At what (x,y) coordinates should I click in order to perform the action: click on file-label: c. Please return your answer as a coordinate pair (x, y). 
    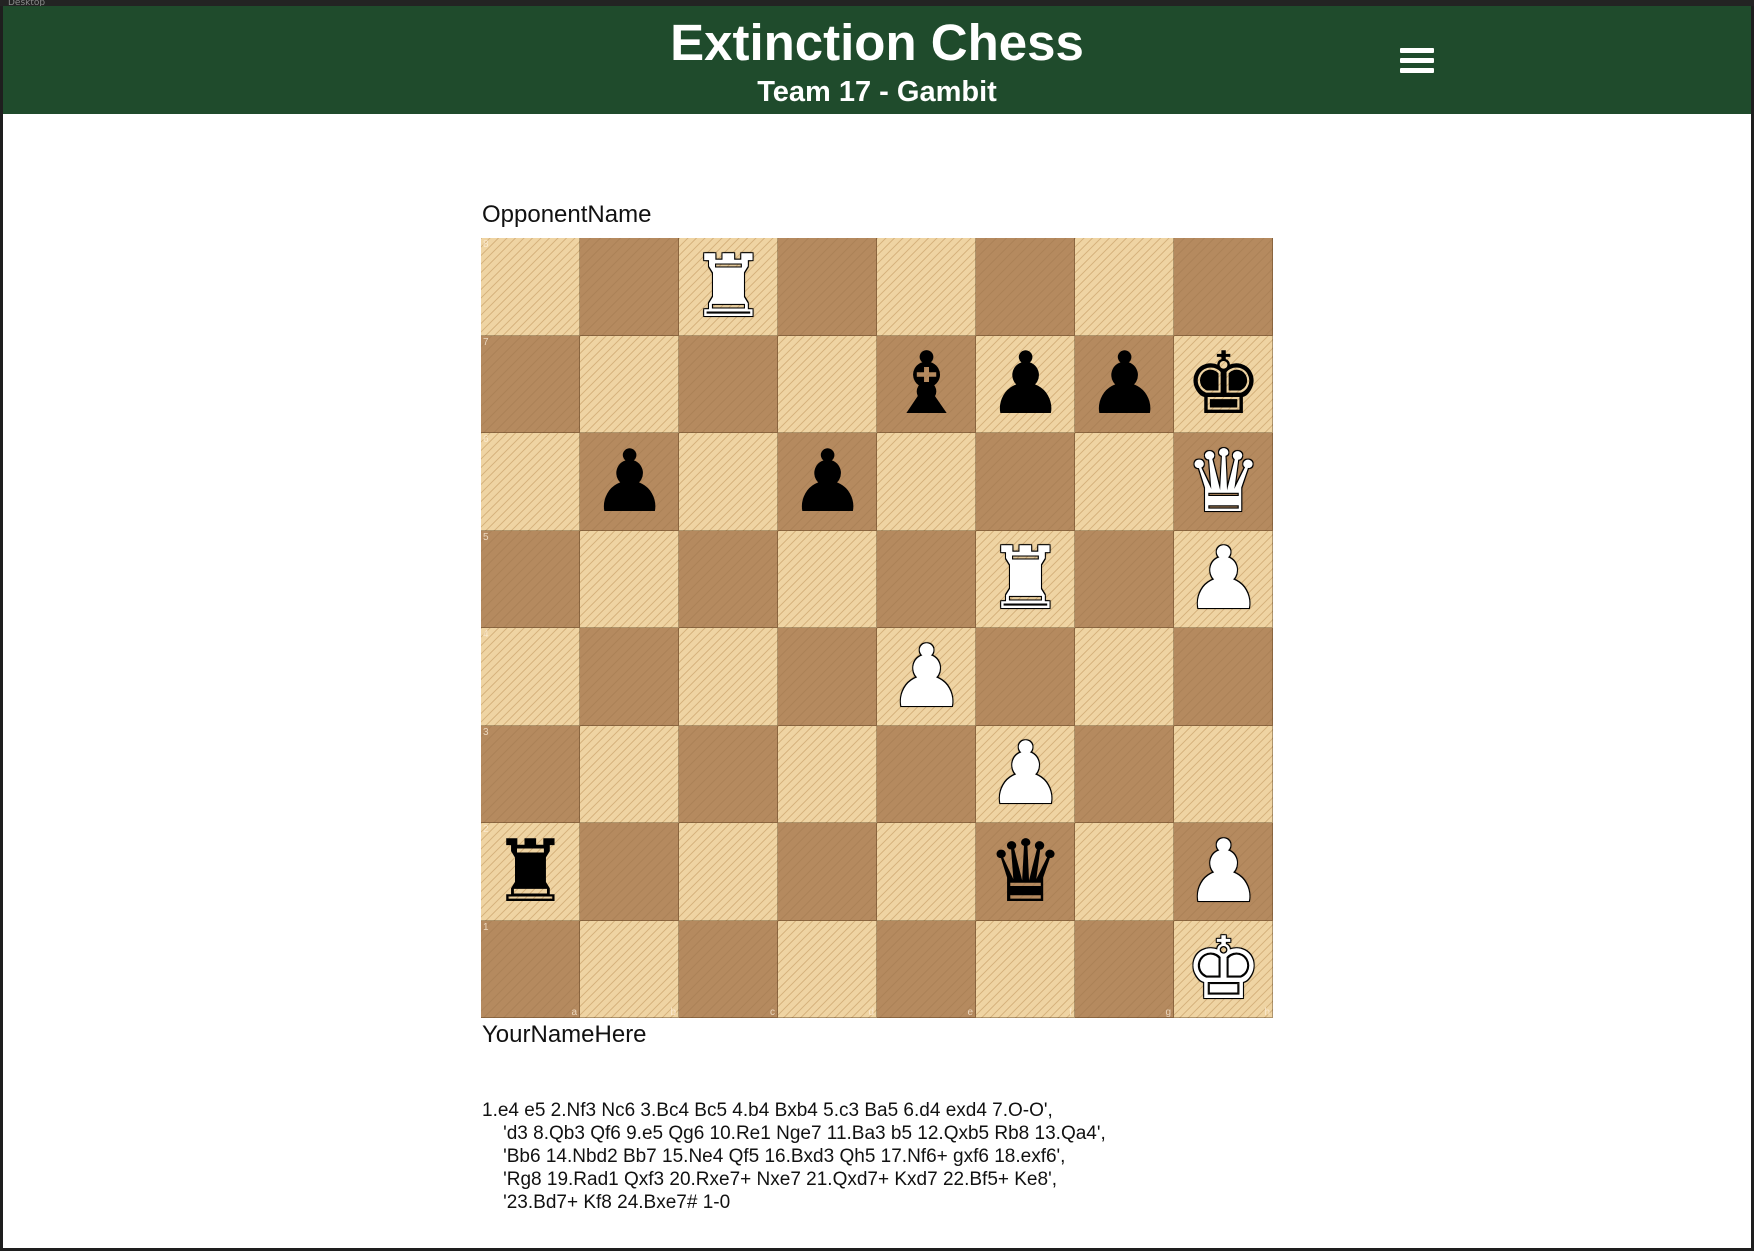
    Looking at the image, I should click on (772, 1012).